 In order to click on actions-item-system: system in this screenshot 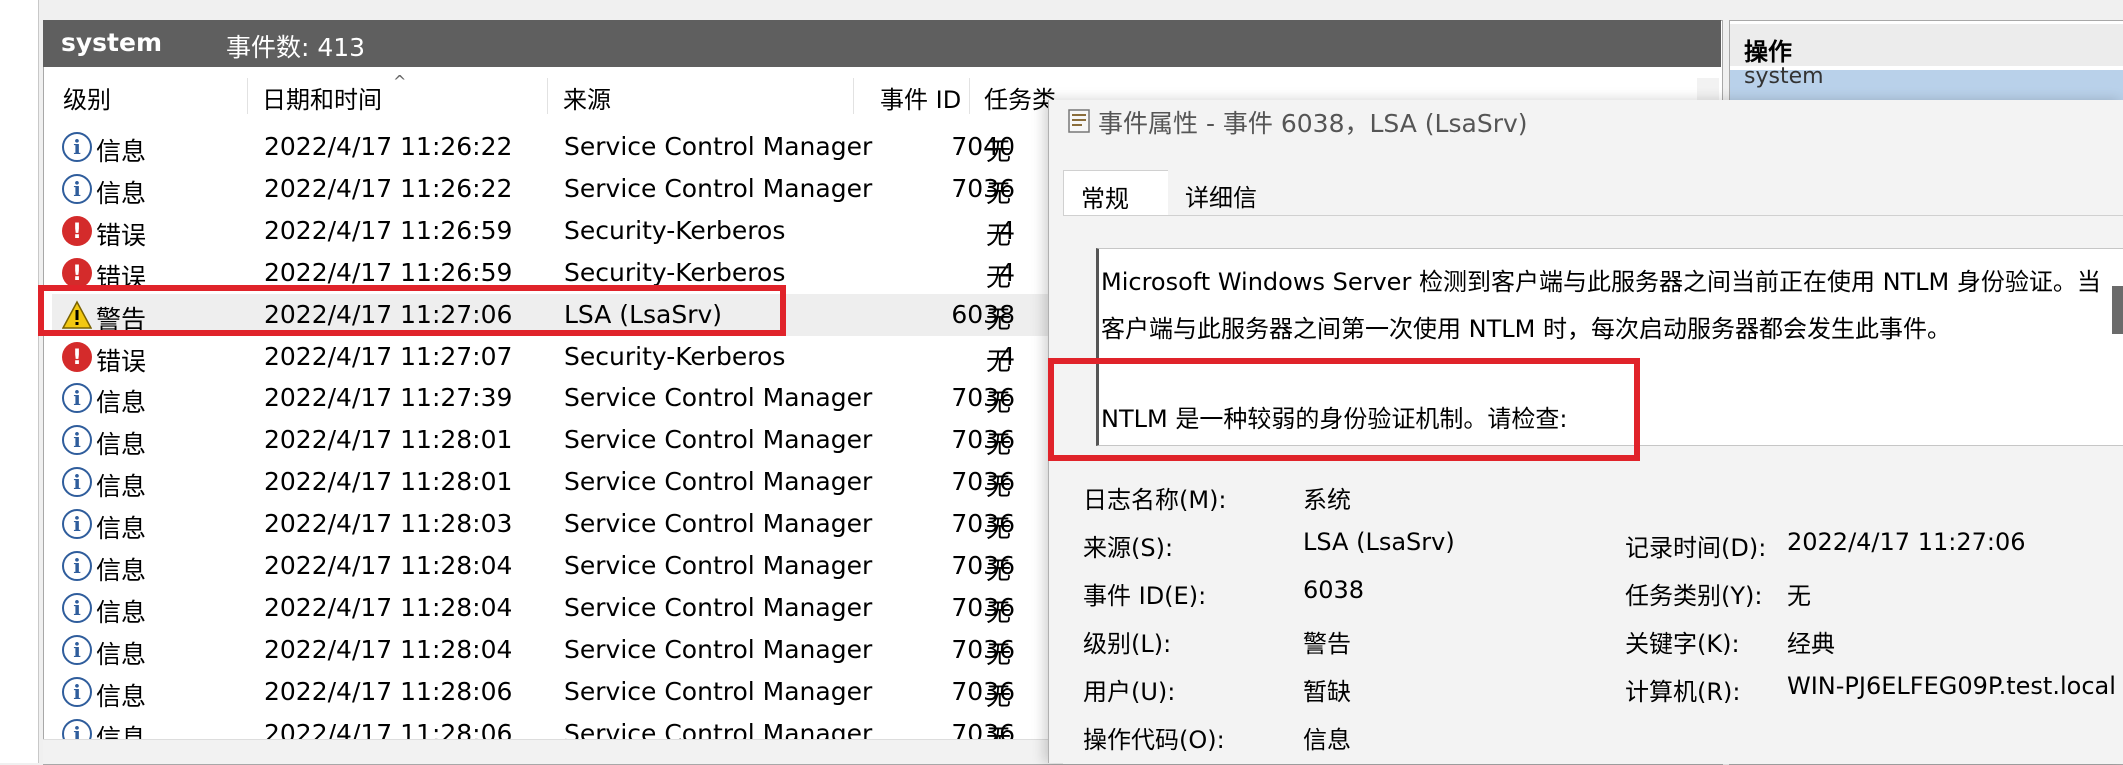, I will do `click(1926, 84)`.